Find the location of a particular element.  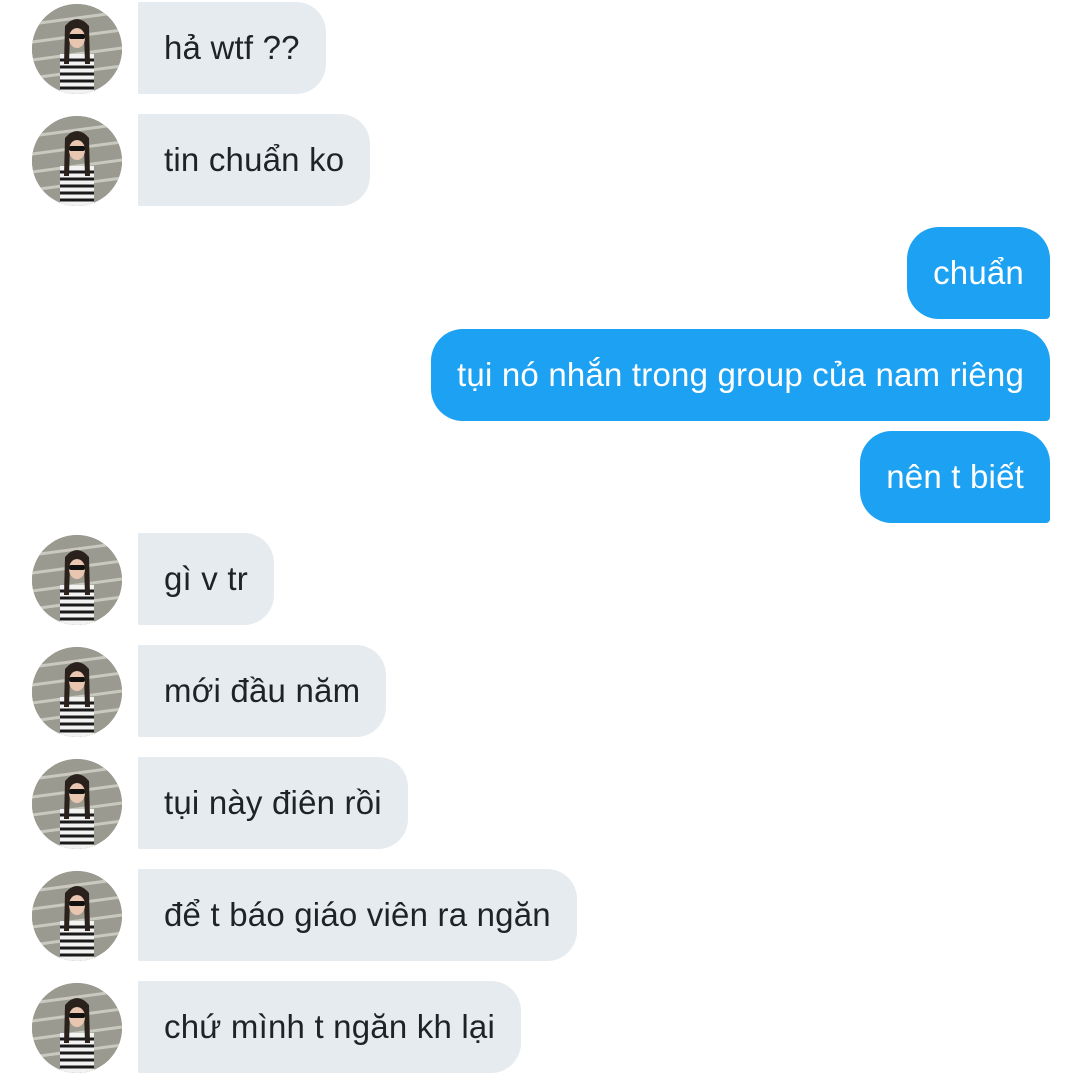

message-bubble-incoming: chứ mình t ngăn kh lại is located at coordinates (330, 1027).